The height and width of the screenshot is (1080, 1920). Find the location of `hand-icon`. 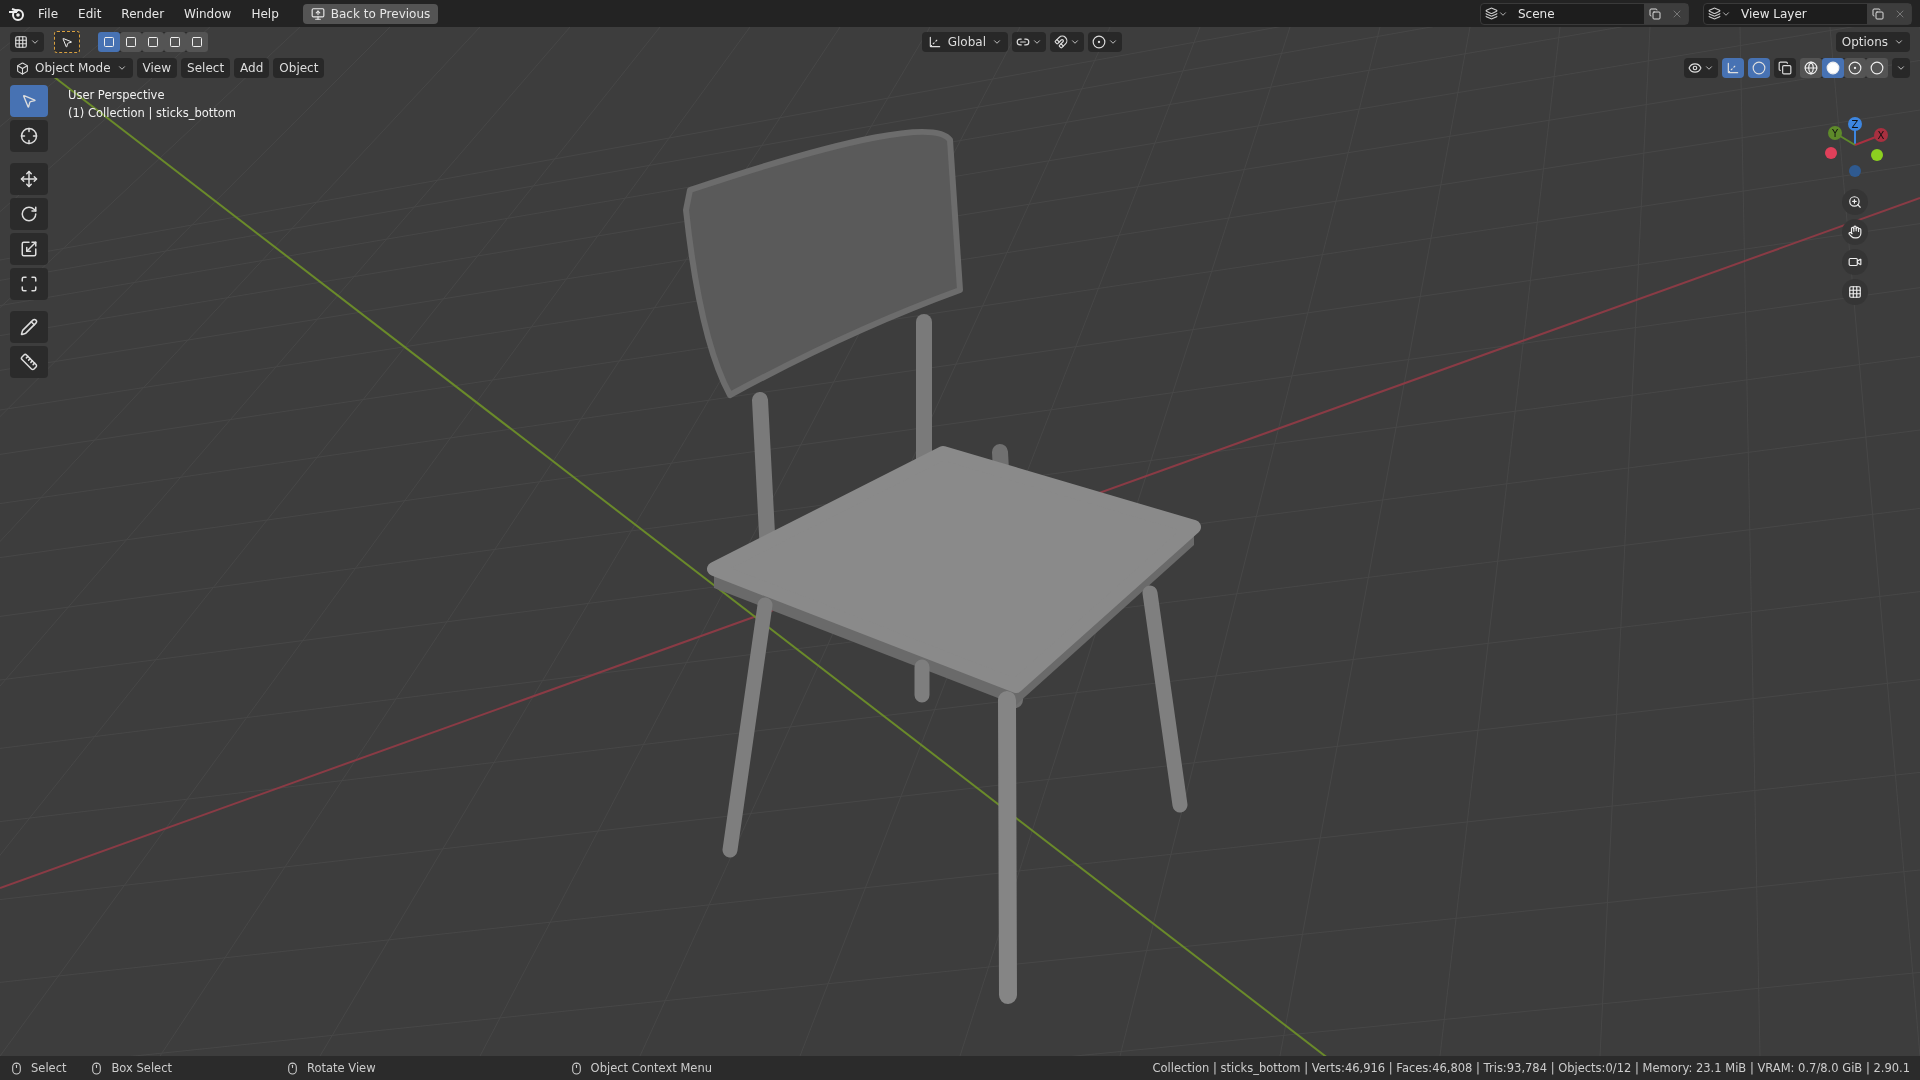

hand-icon is located at coordinates (1855, 232).